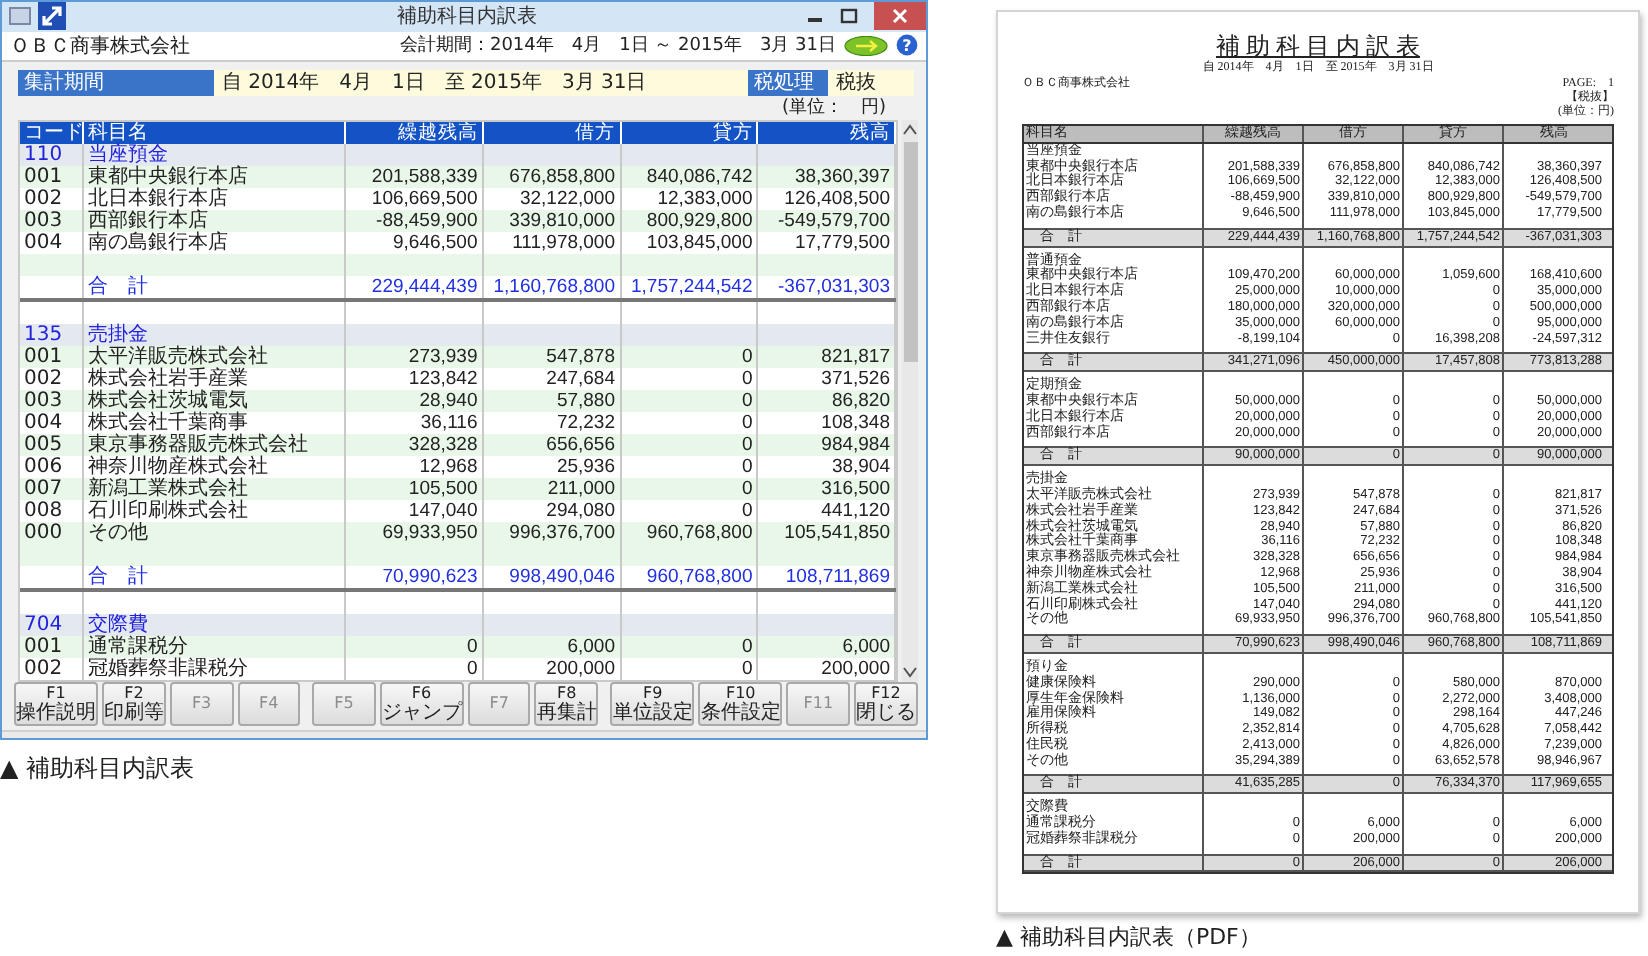  Describe the element at coordinates (458, 242) in the screenshot. I see `table-row: 004 南の島銀行本店 9,646,500 111,978,000 103,845,000 17,779,500` at that location.